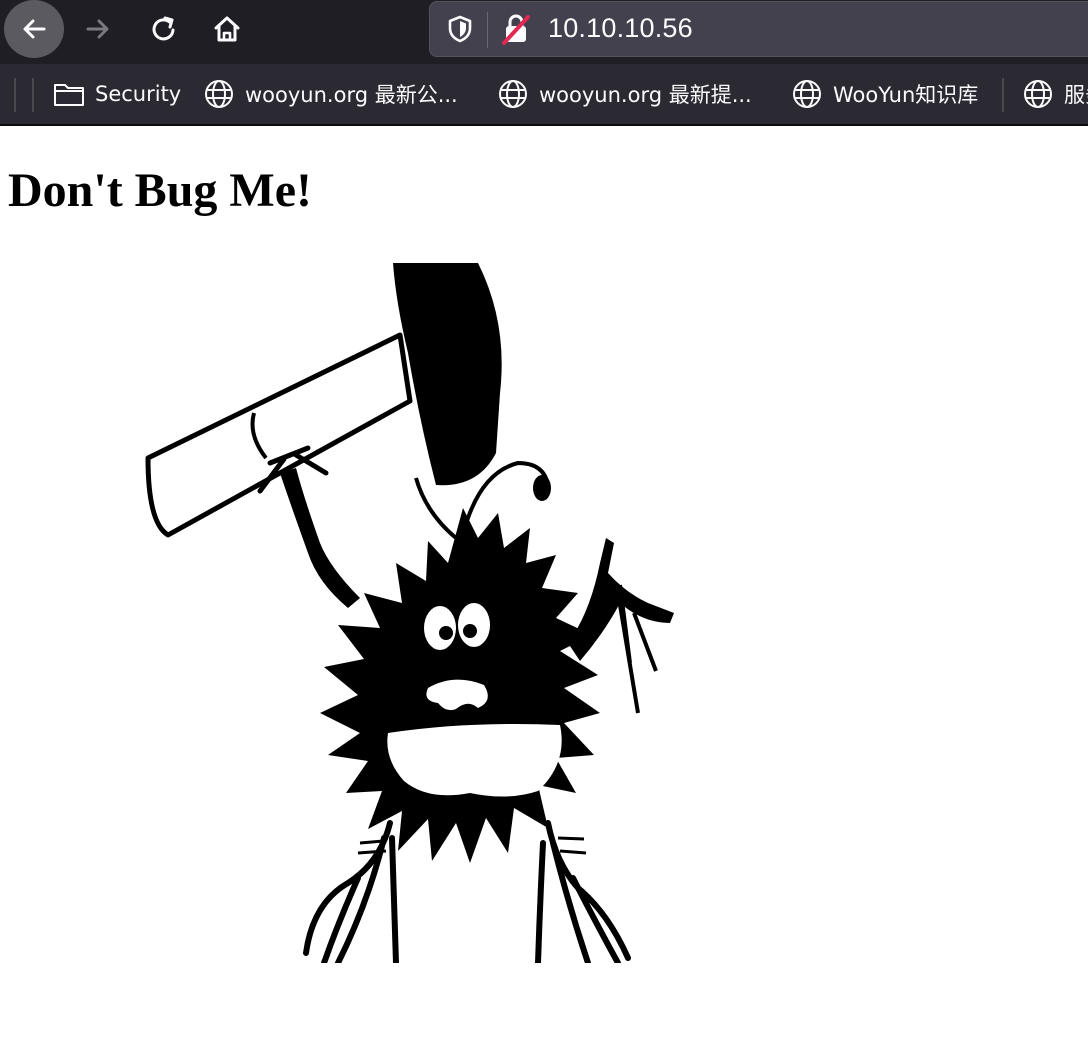 This screenshot has width=1088, height=1056. I want to click on bookmark-item: WooYun知识库, so click(884, 94).